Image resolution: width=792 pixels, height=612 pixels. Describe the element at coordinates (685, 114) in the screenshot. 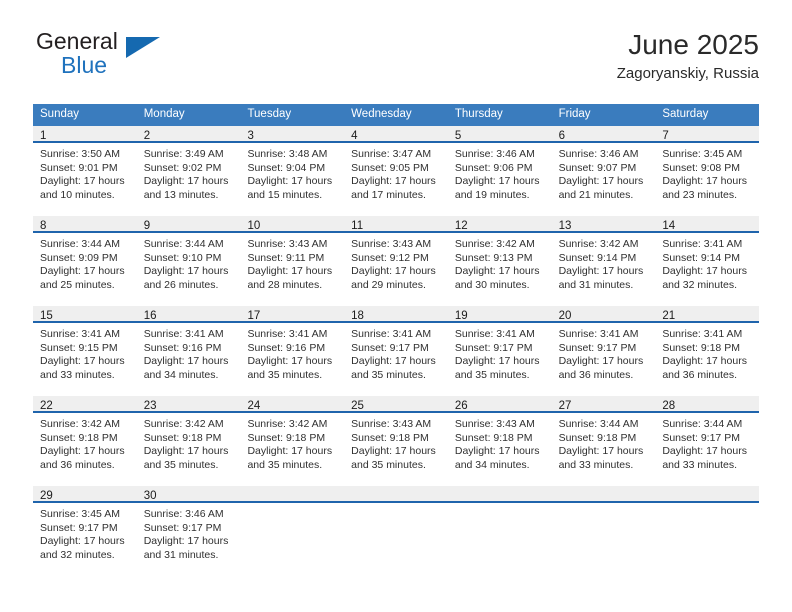

I see `weekday-header-saturday: Saturday` at that location.